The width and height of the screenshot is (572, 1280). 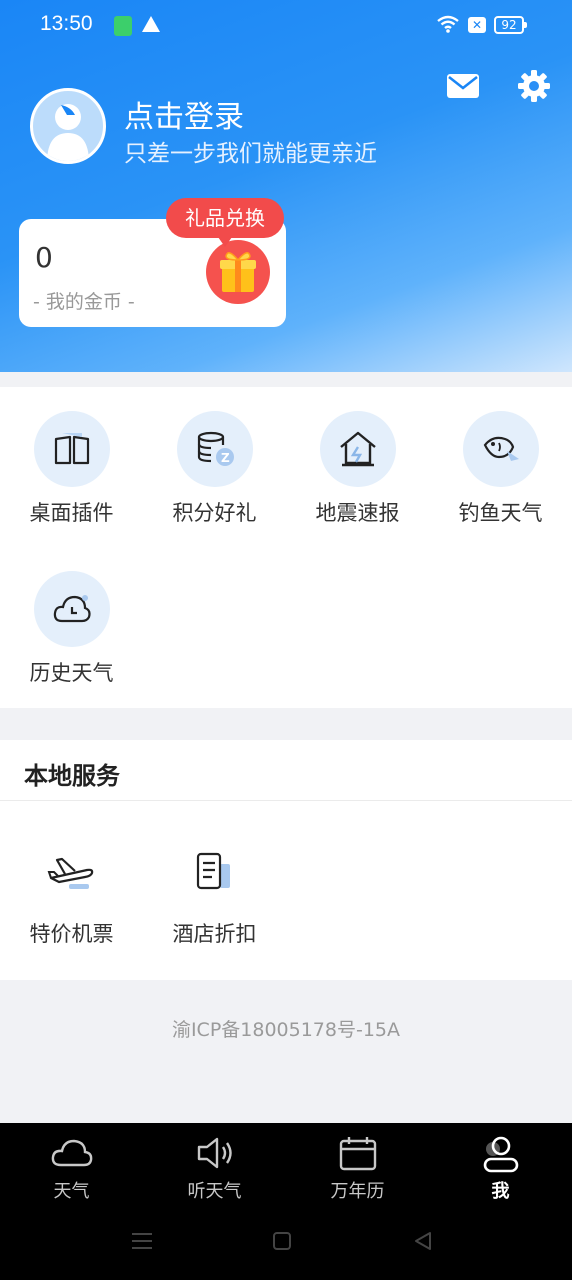 I want to click on status-bar: 13:50 ✕ 92, so click(x=286, y=25).